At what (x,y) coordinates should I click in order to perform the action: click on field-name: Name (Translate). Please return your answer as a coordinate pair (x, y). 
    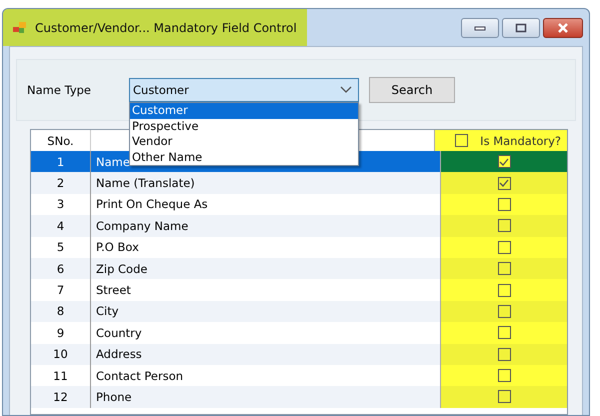
    Looking at the image, I should click on (145, 183).